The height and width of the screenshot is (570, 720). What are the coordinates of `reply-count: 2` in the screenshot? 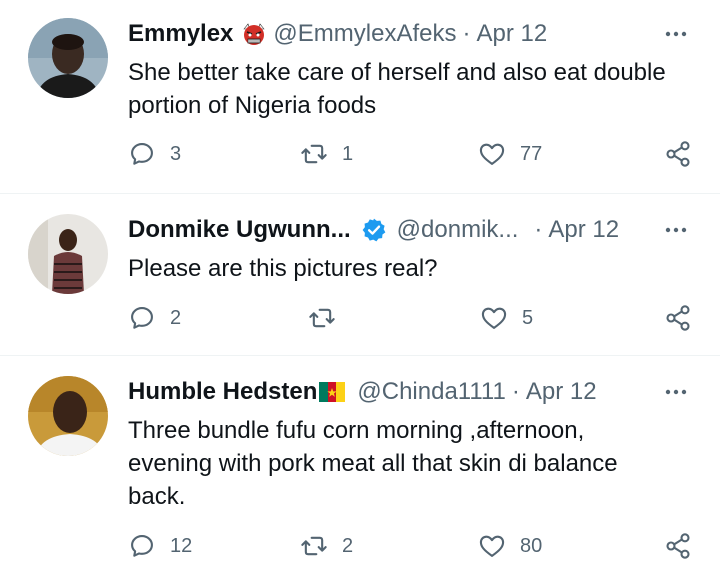 It's located at (176, 317).